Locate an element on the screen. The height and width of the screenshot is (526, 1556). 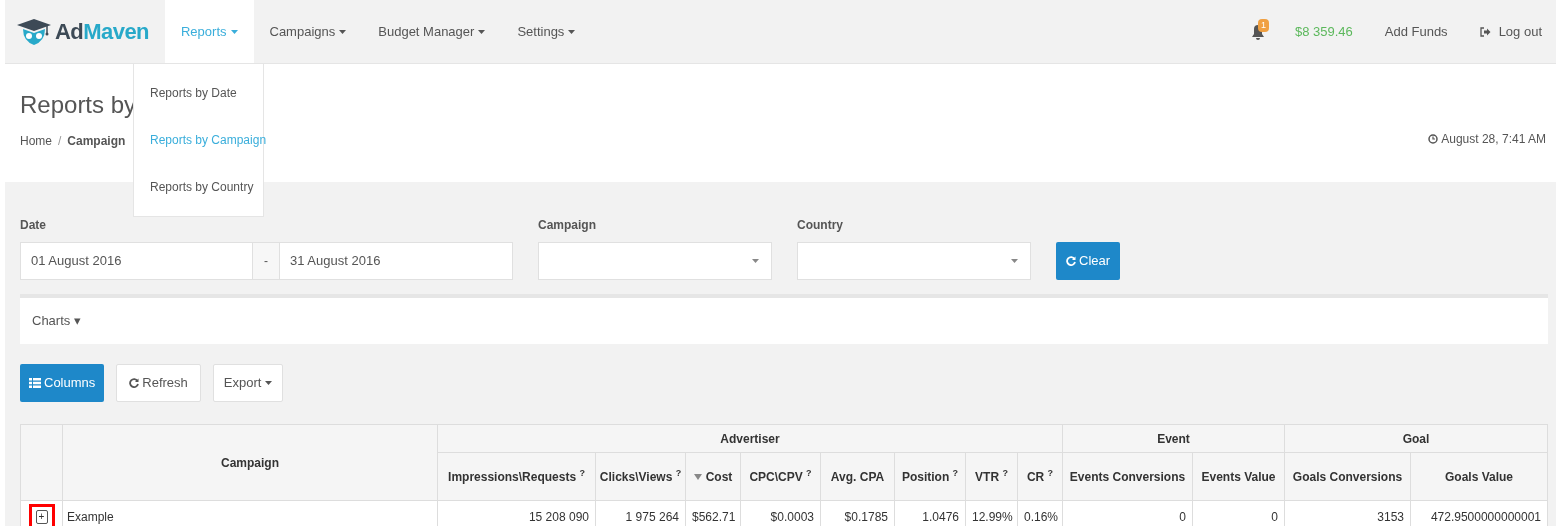
balance-amount: $8 359.46 is located at coordinates (1323, 31).